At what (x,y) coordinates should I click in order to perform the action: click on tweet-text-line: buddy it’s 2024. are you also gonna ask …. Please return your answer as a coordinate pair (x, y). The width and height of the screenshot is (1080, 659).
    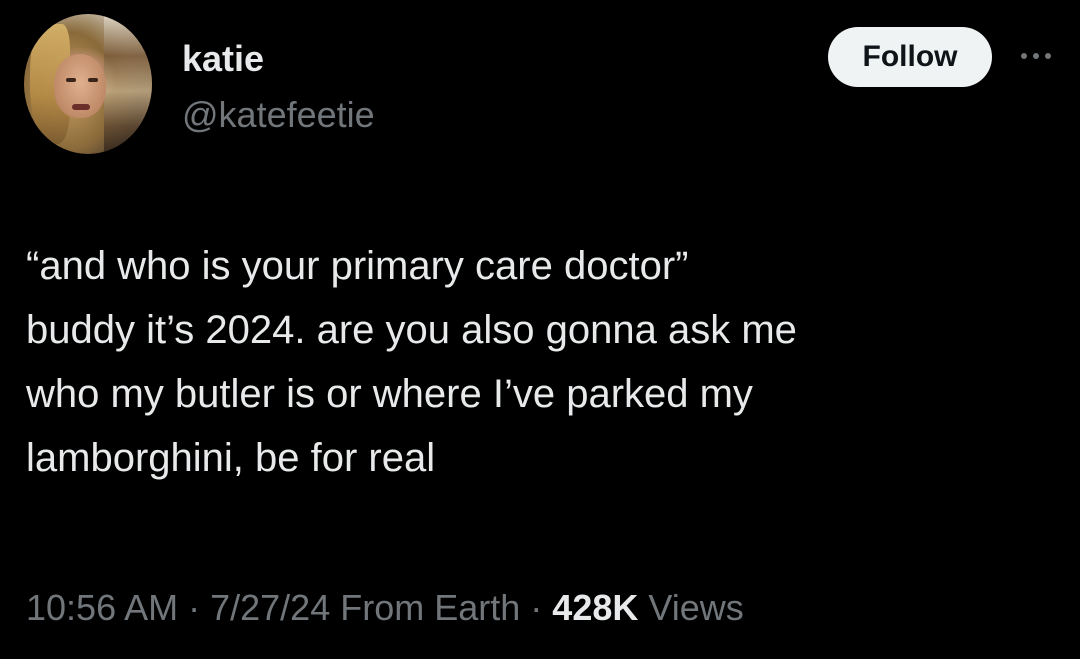
    Looking at the image, I should click on (411, 330).